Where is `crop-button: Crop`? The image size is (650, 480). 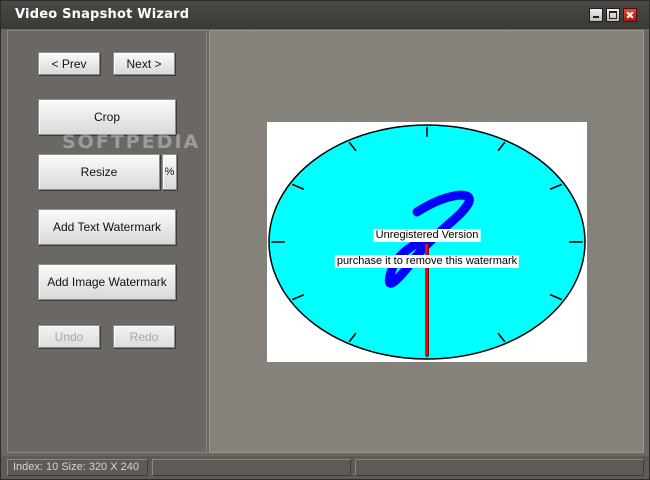
crop-button: Crop is located at coordinates (107, 117).